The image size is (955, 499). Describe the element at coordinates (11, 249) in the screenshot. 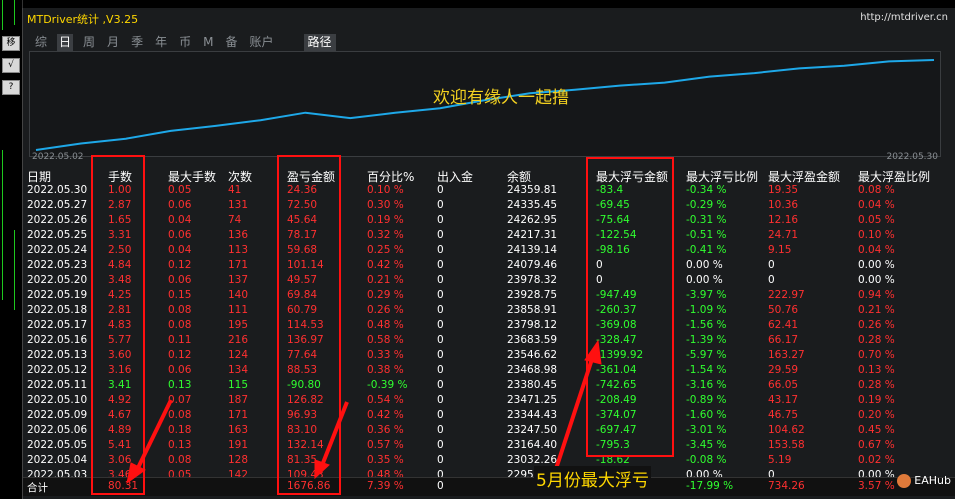

I see `left-chart-strip: 移 √ ?` at that location.